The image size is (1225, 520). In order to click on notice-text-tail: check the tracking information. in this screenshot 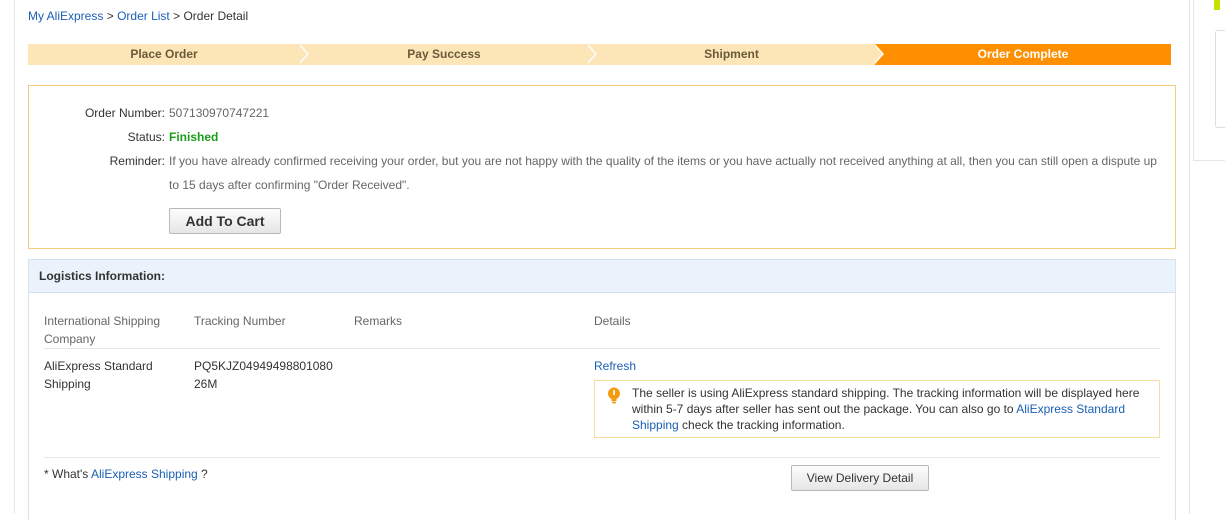, I will do `click(761, 425)`.